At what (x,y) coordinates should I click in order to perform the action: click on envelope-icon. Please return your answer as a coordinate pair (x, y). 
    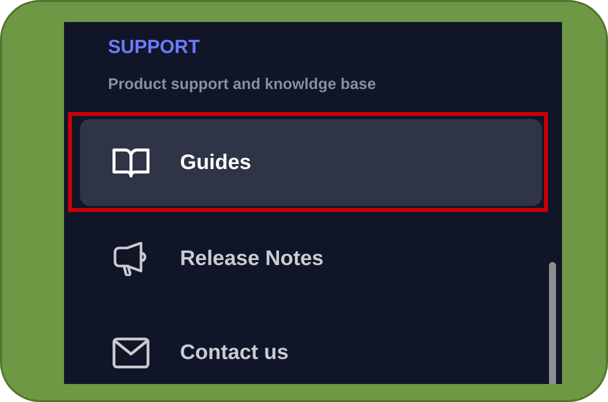
    Looking at the image, I should click on (131, 353).